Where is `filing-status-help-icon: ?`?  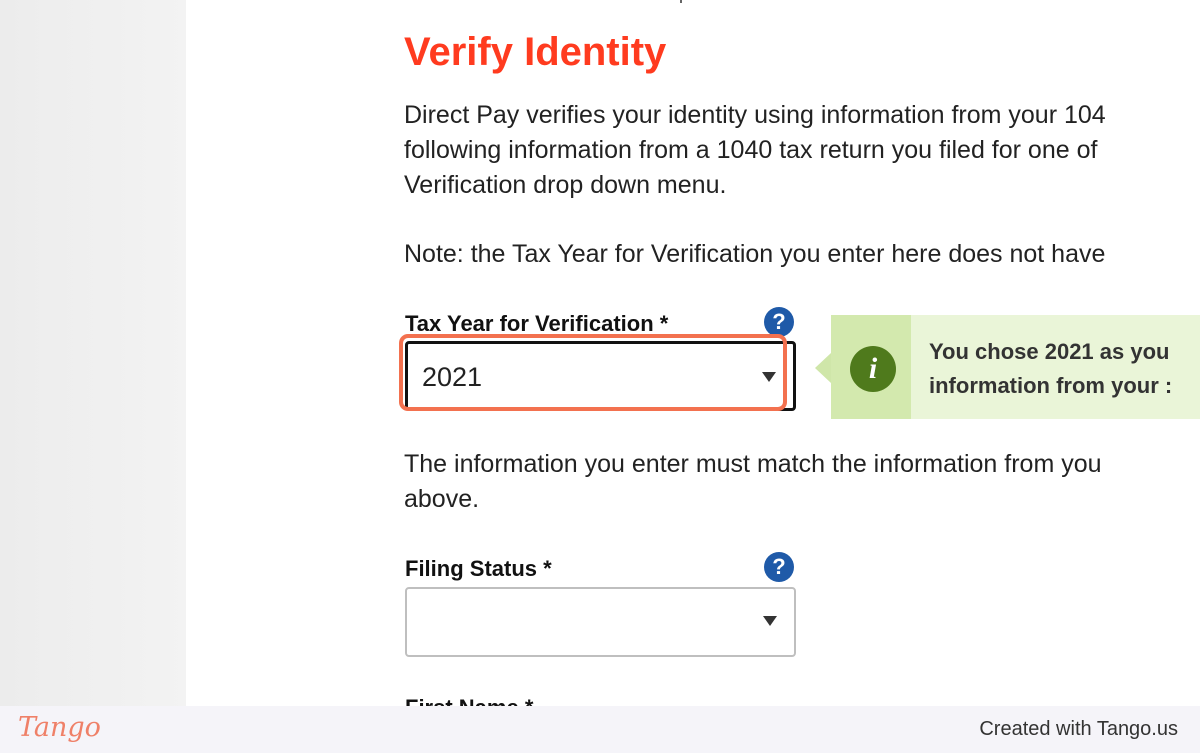 filing-status-help-icon: ? is located at coordinates (779, 567).